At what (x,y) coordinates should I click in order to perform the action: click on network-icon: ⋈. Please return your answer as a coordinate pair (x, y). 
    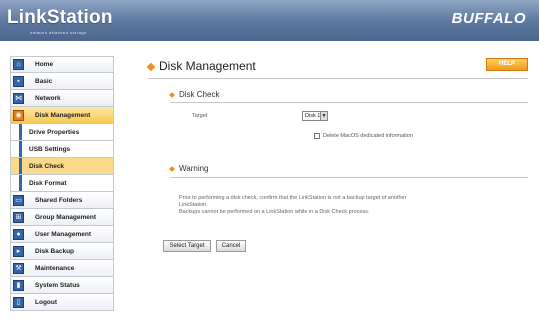
    Looking at the image, I should click on (18, 98).